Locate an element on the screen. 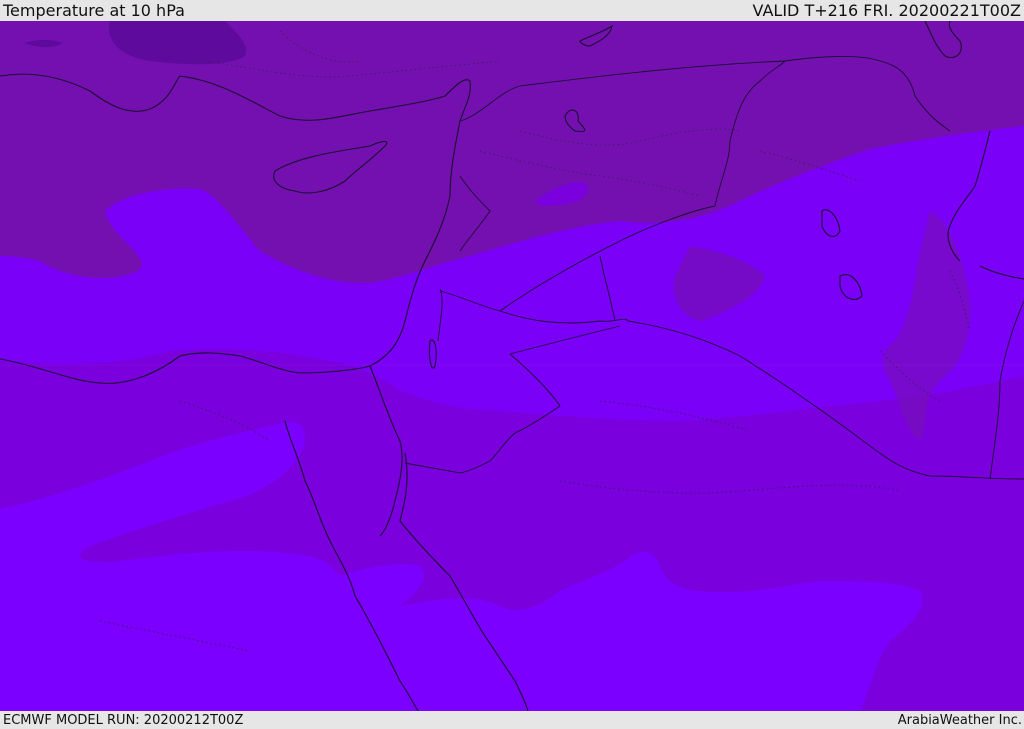  credit: ArabiaWeather Inc. is located at coordinates (959, 720).